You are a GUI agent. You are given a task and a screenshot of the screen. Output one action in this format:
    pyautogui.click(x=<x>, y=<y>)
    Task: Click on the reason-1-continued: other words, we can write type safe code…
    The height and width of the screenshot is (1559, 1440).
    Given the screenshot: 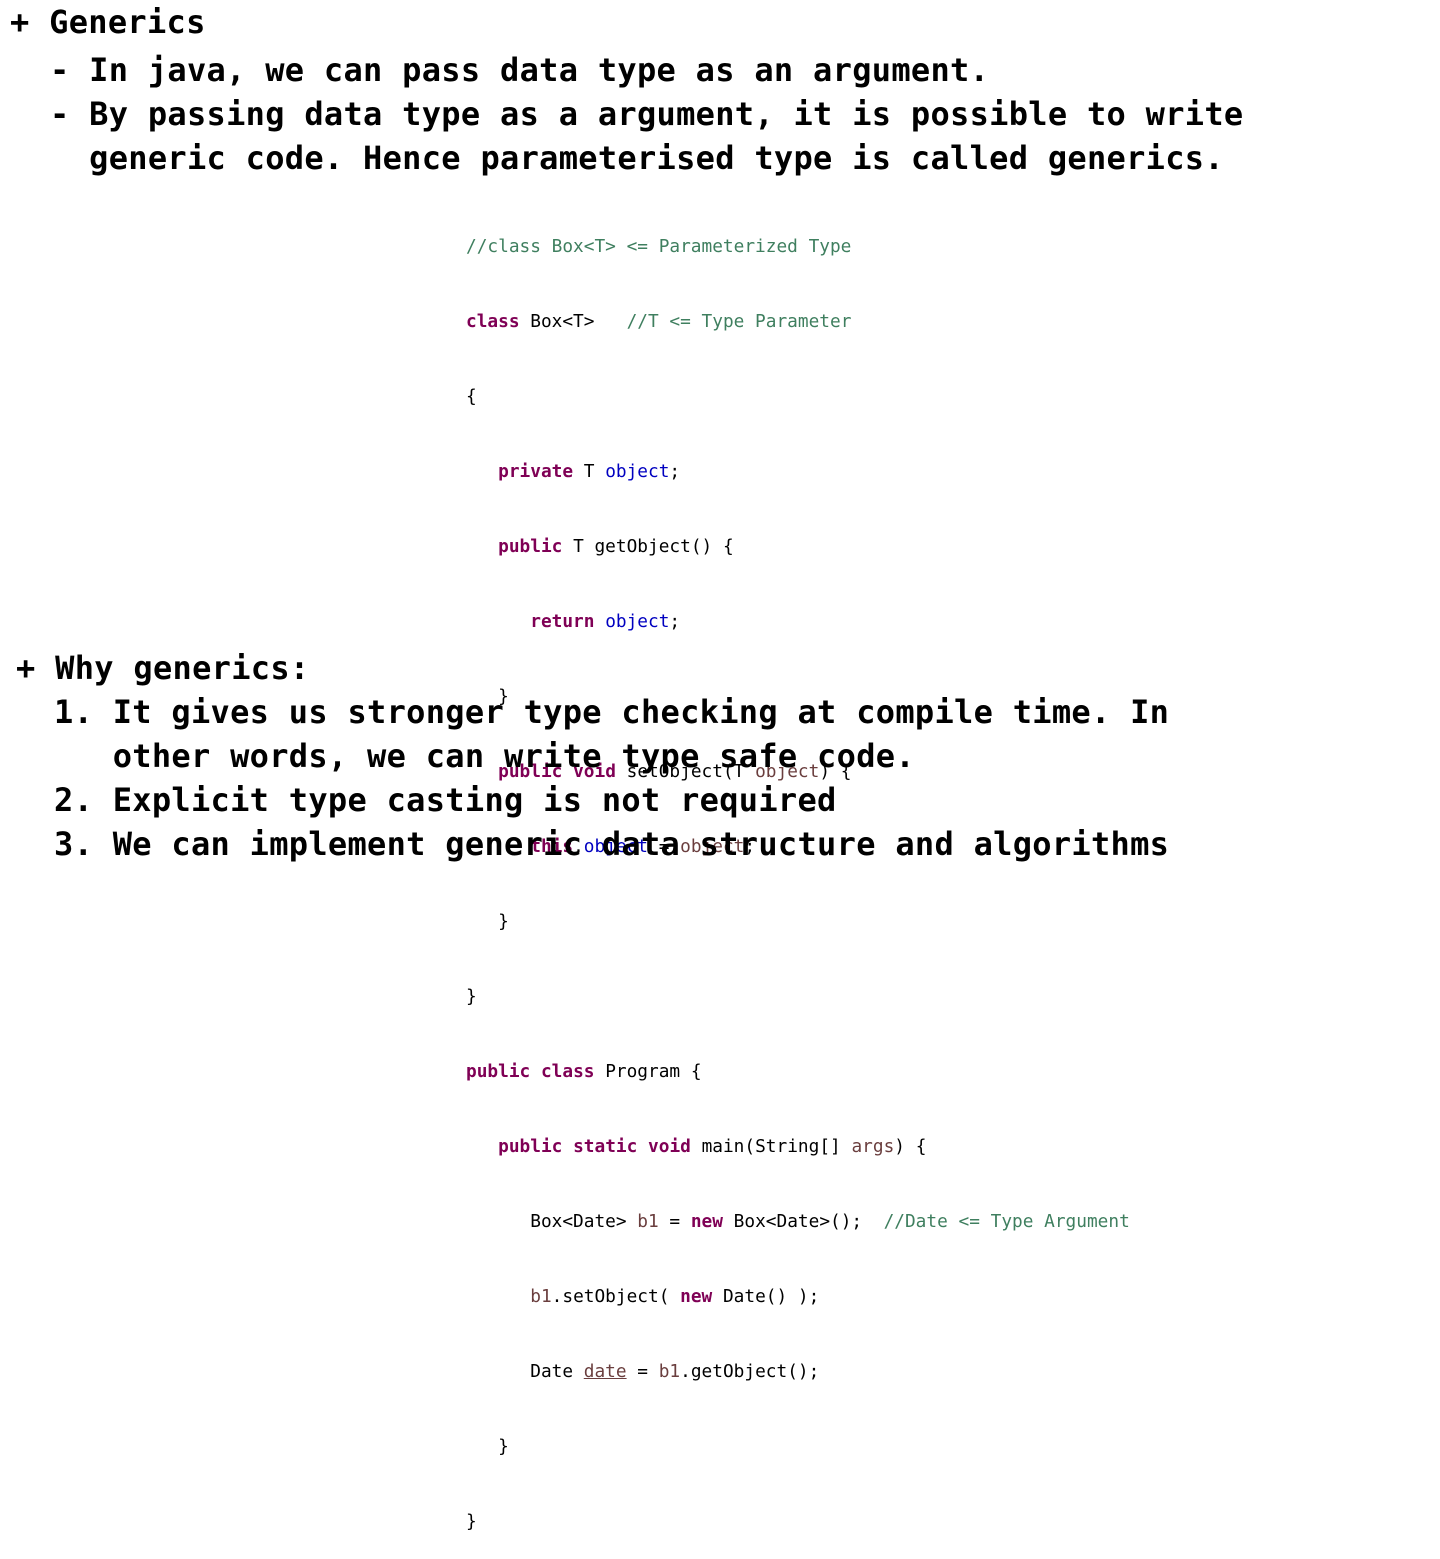 What is the action you would take?
    pyautogui.click(x=484, y=756)
    